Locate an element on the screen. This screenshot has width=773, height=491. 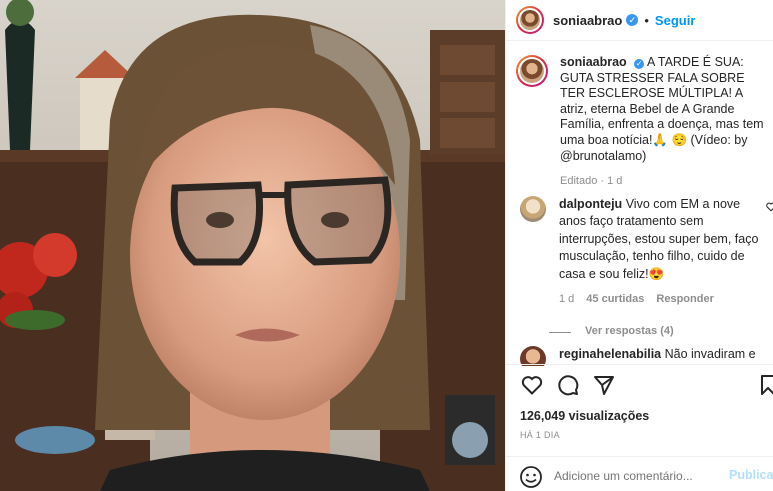
header-divider is located at coordinates (639, 40).